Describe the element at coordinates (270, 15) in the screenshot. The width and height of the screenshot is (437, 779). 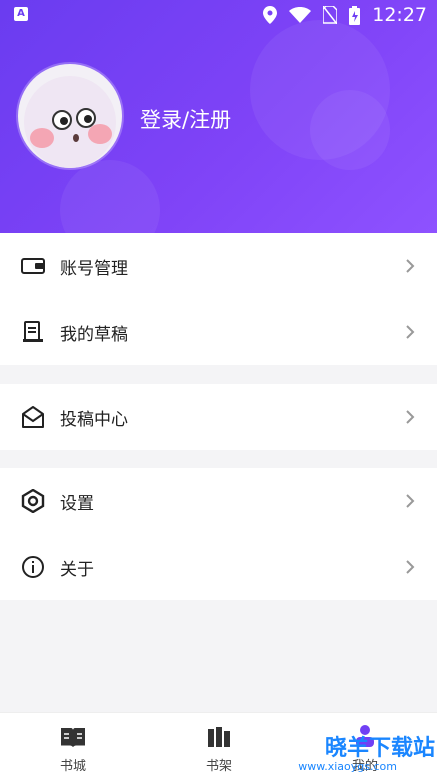
I see `location-icon` at that location.